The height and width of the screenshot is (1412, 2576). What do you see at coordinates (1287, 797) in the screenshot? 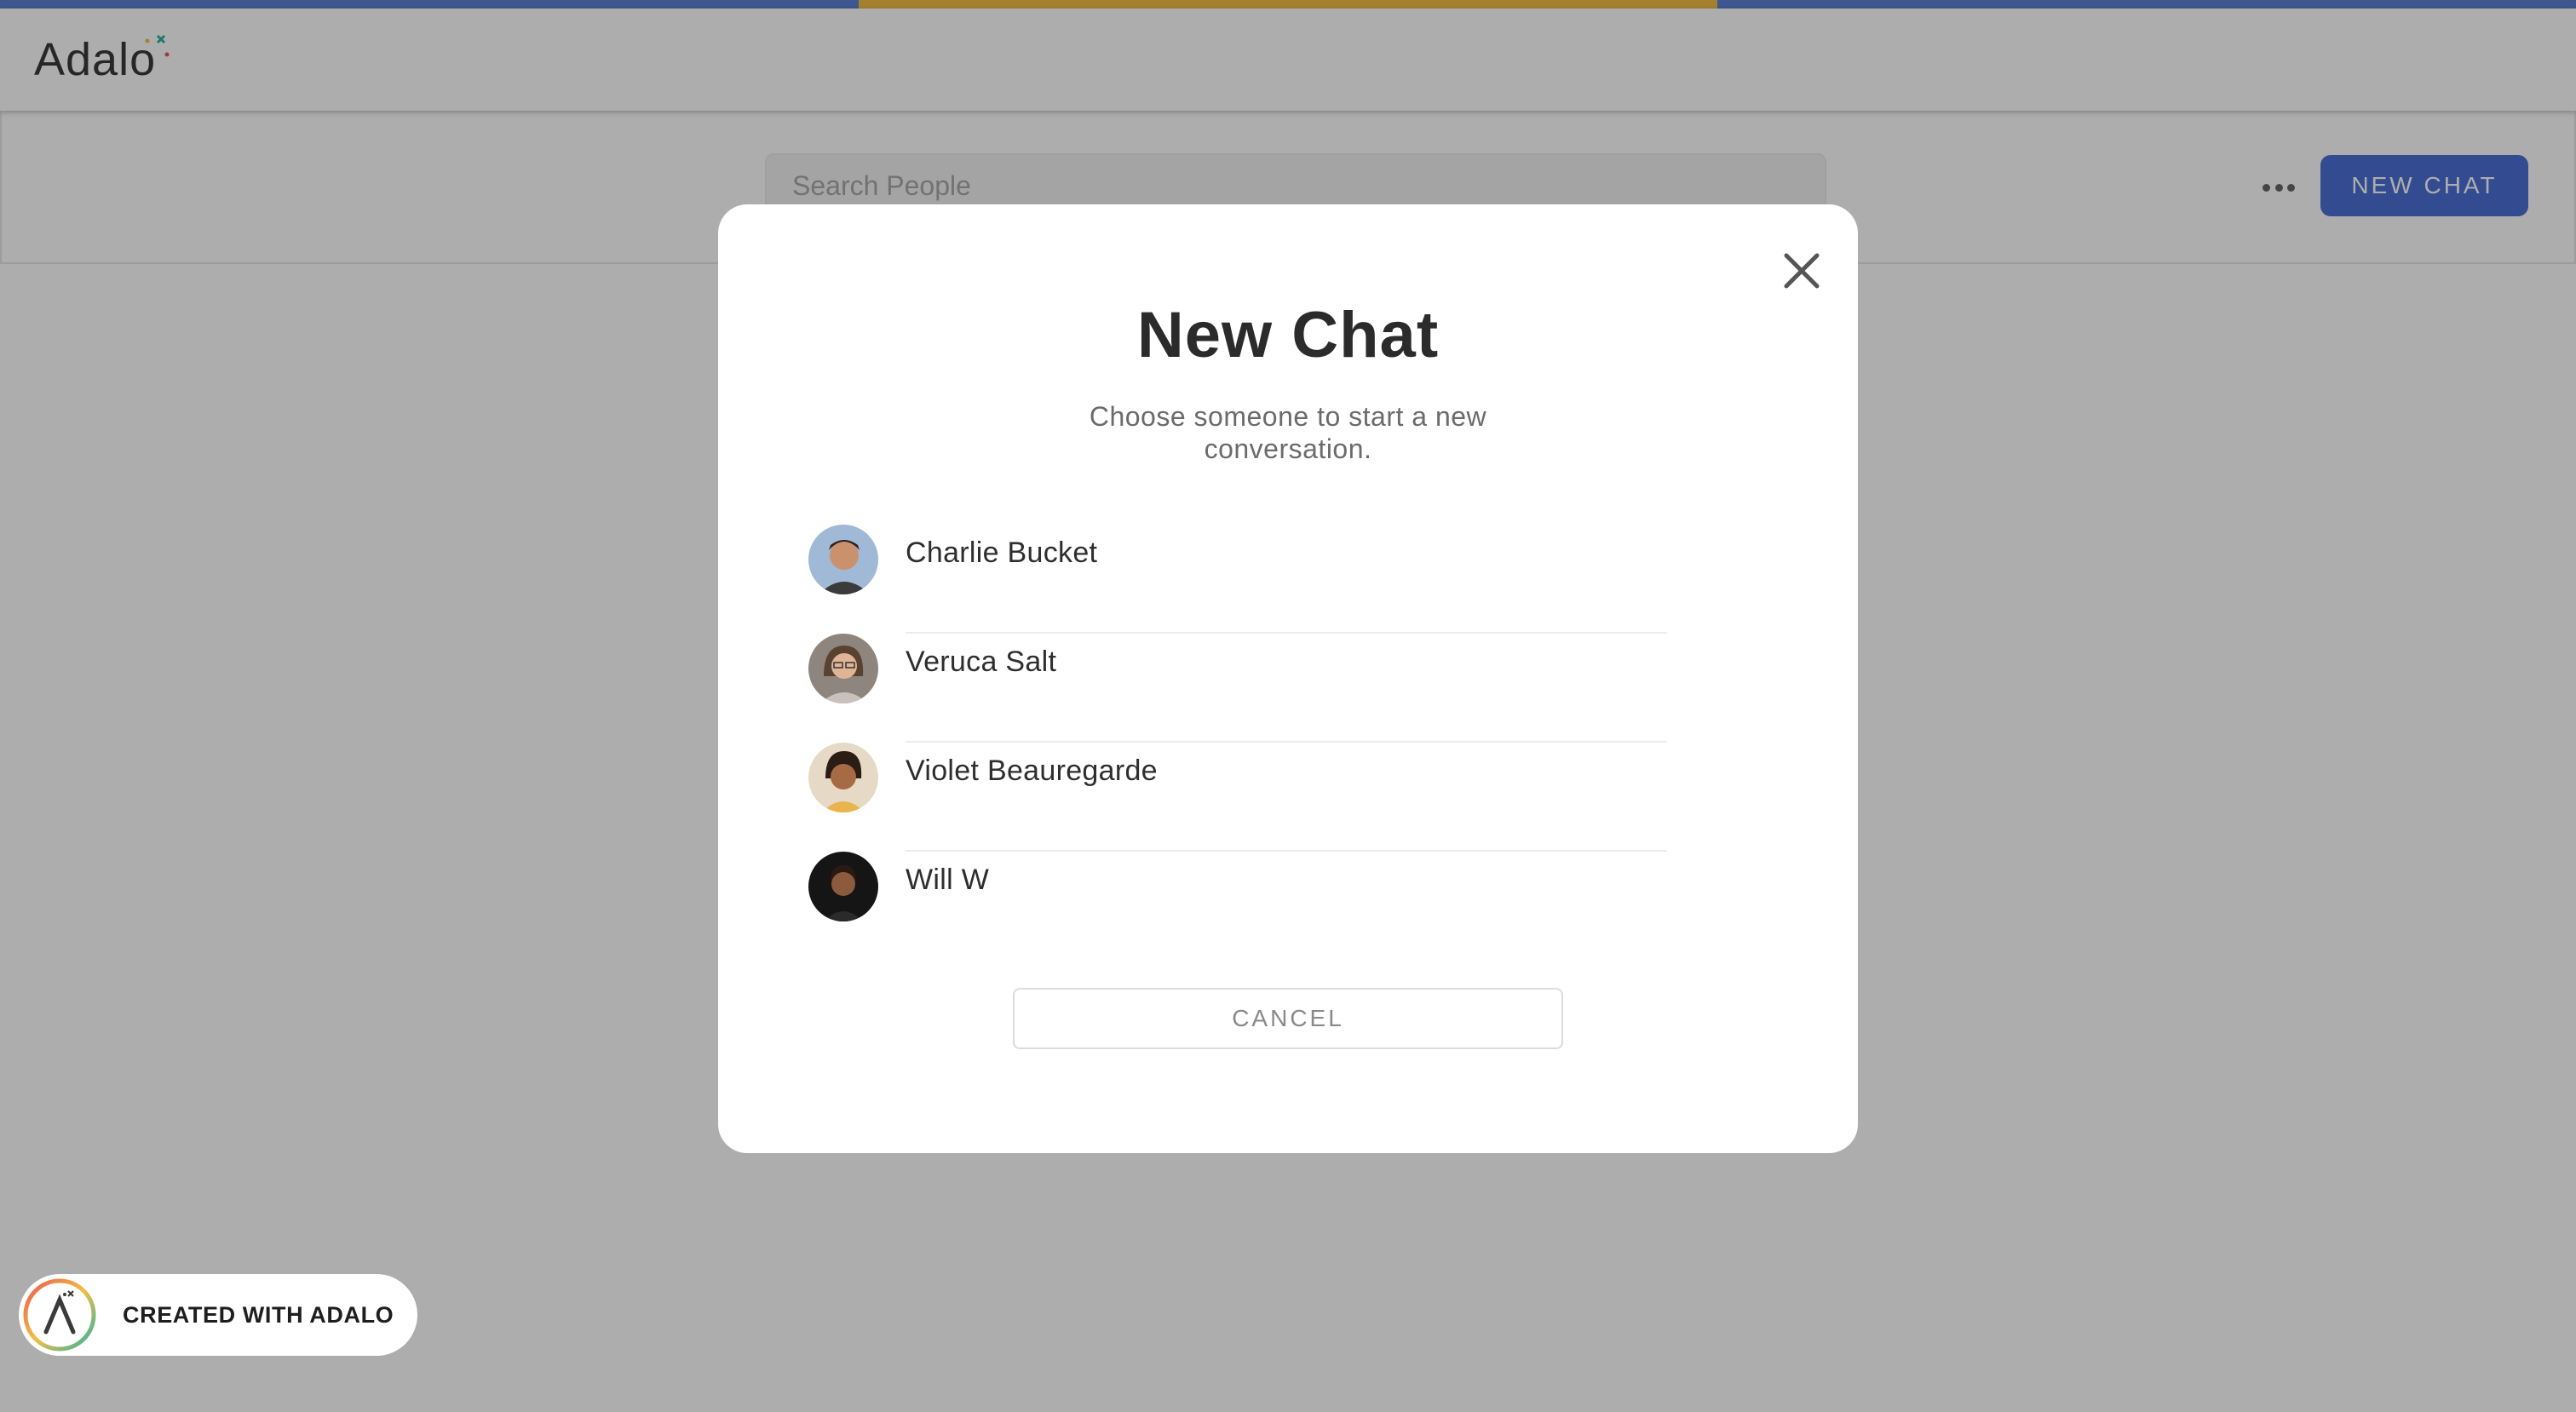
I see `person-info: Violet Beauregarde` at bounding box center [1287, 797].